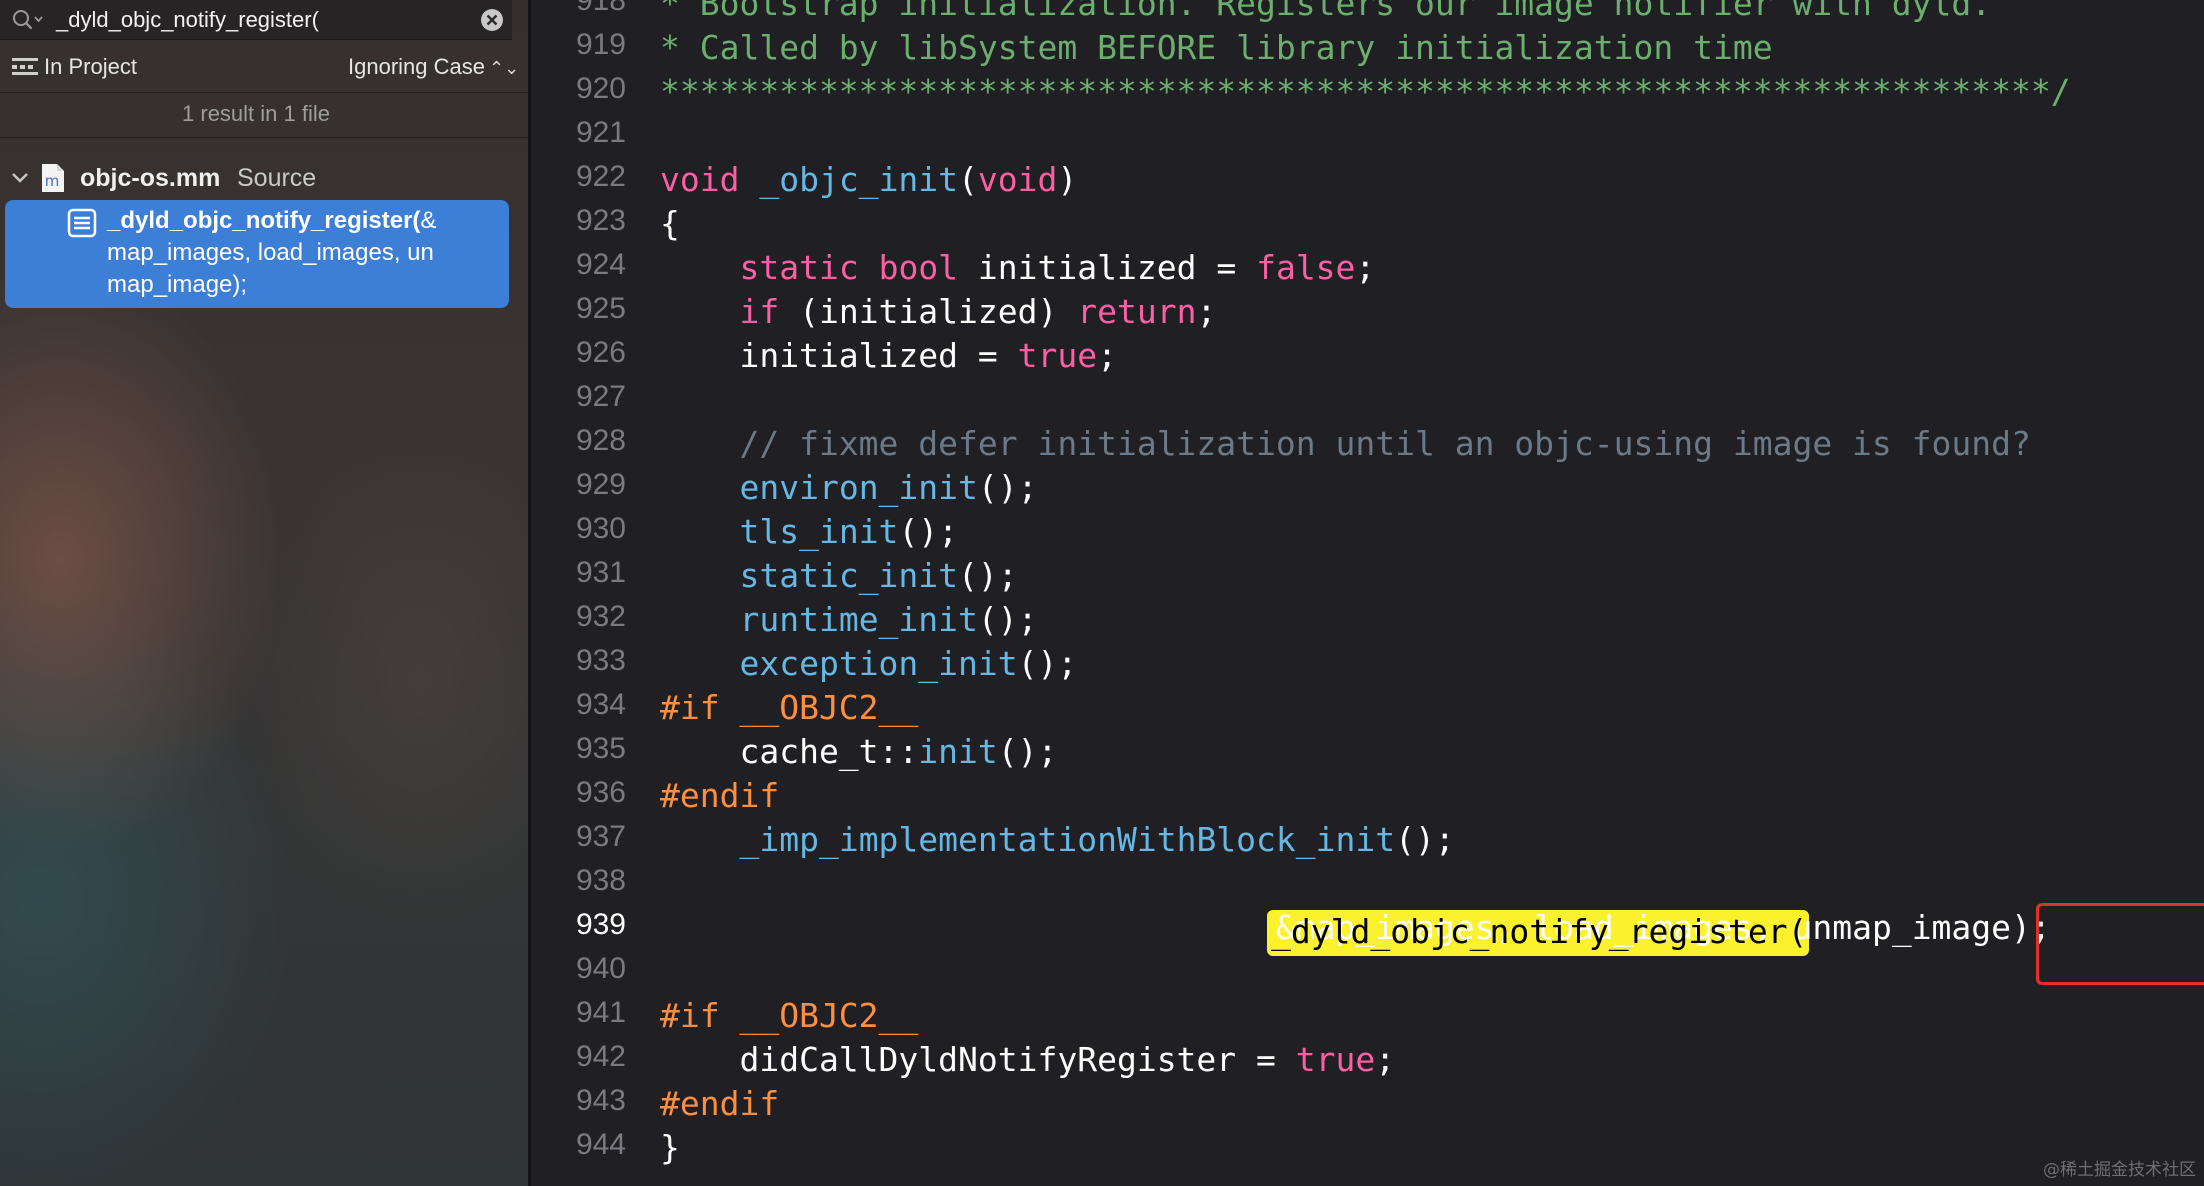 This screenshot has width=2204, height=1186. What do you see at coordinates (270, 252) in the screenshot?
I see `result-context: map_images, load_images, un` at bounding box center [270, 252].